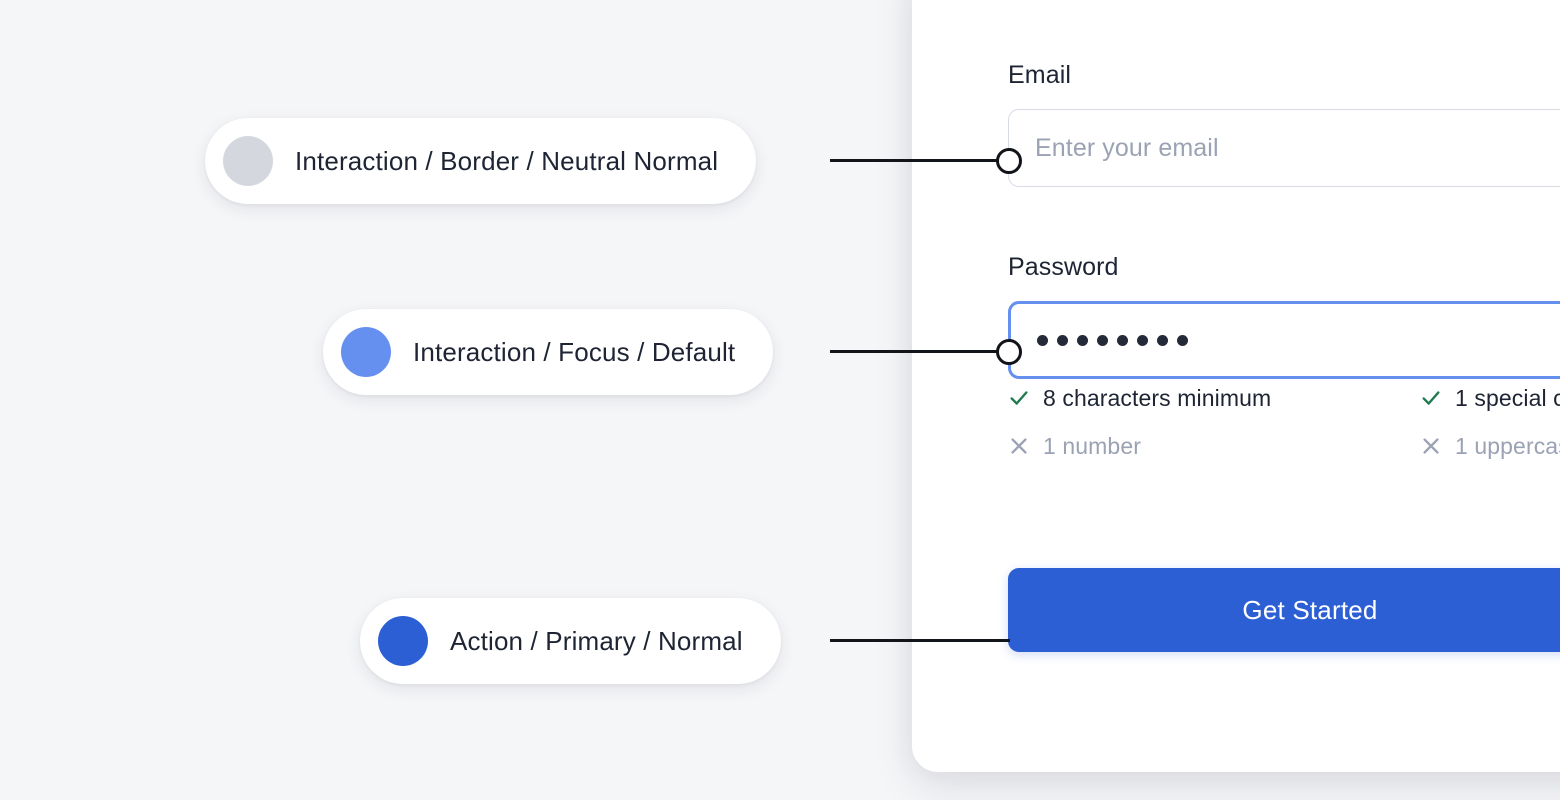 This screenshot has height=800, width=1560. What do you see at coordinates (1127, 147) in the screenshot?
I see `email-placeholder: Enter your email` at bounding box center [1127, 147].